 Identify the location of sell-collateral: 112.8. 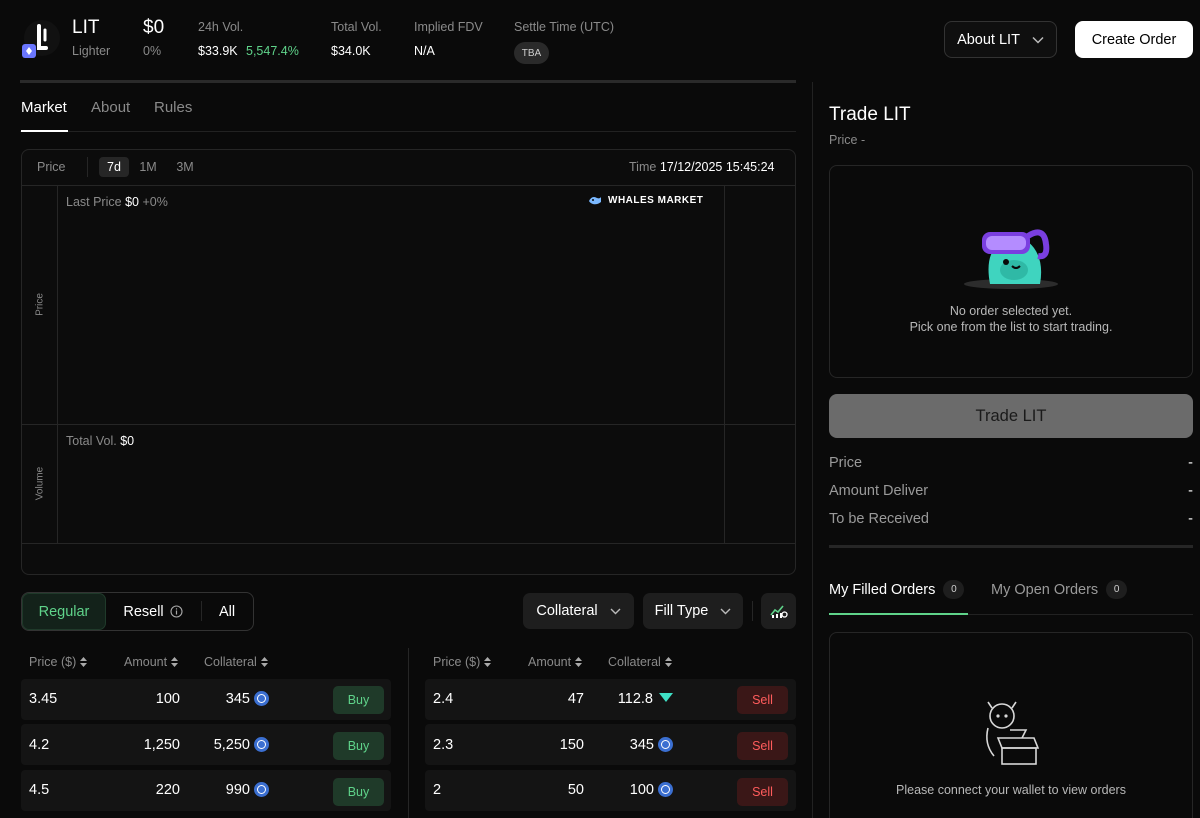
(628, 699).